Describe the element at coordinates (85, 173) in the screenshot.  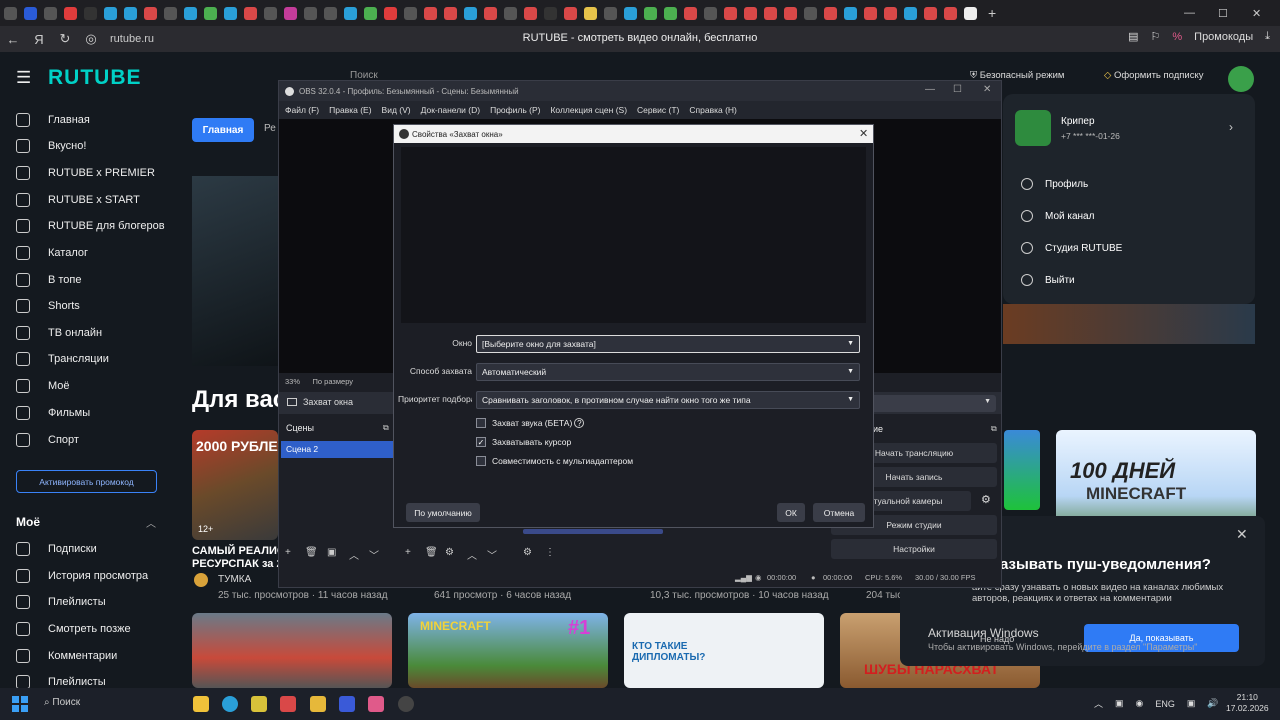
I see `sidebar-item-premier: RUTUBE x PREMIER` at that location.